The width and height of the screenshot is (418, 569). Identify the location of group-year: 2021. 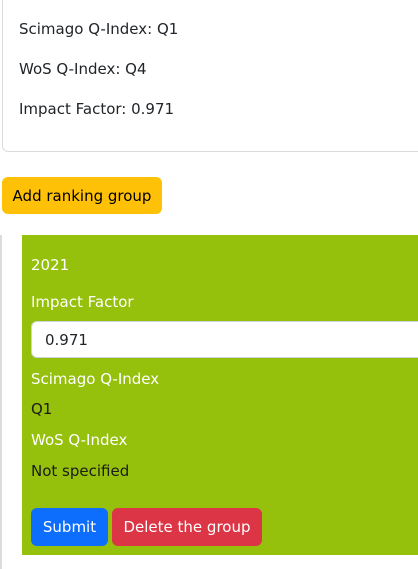
(50, 265).